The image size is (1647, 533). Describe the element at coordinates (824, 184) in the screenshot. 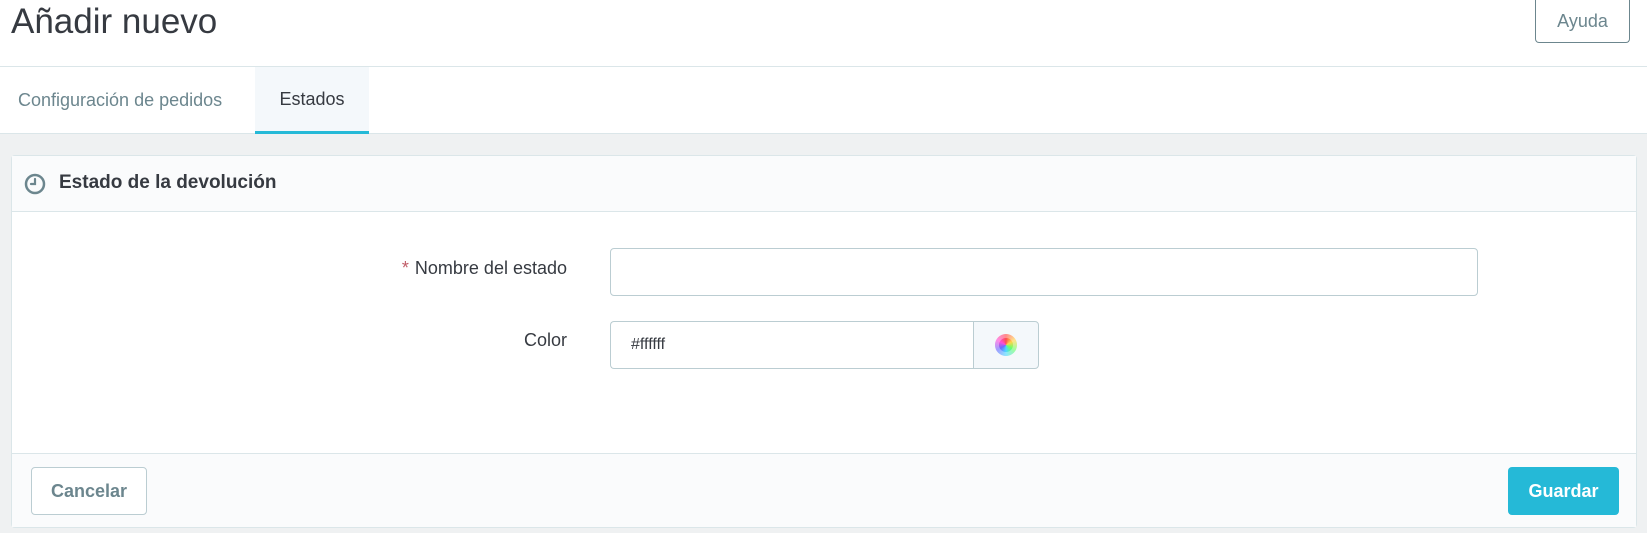

I see `panel-header: Estado de la devolución` at that location.